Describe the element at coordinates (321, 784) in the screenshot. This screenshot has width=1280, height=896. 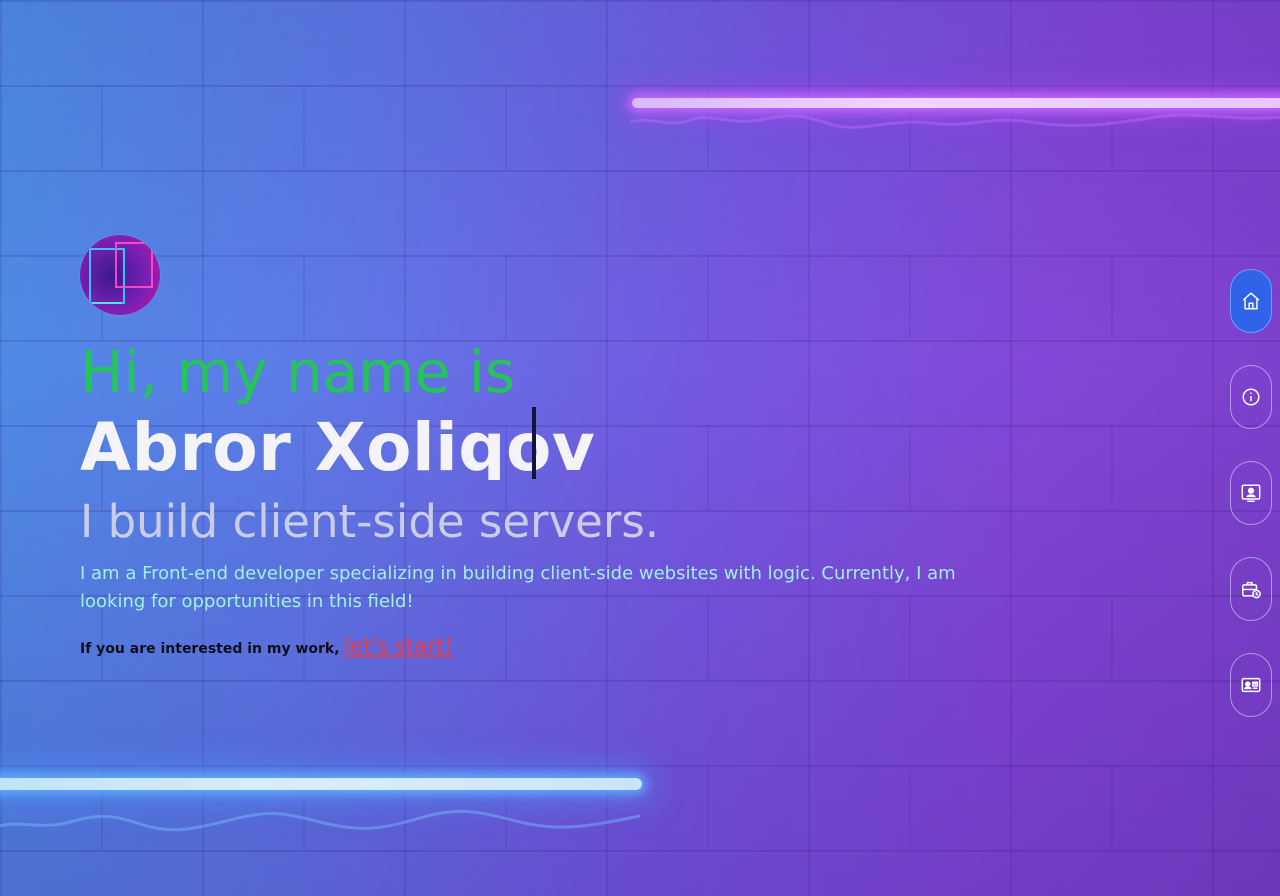
I see `neon-light-bottom` at that location.